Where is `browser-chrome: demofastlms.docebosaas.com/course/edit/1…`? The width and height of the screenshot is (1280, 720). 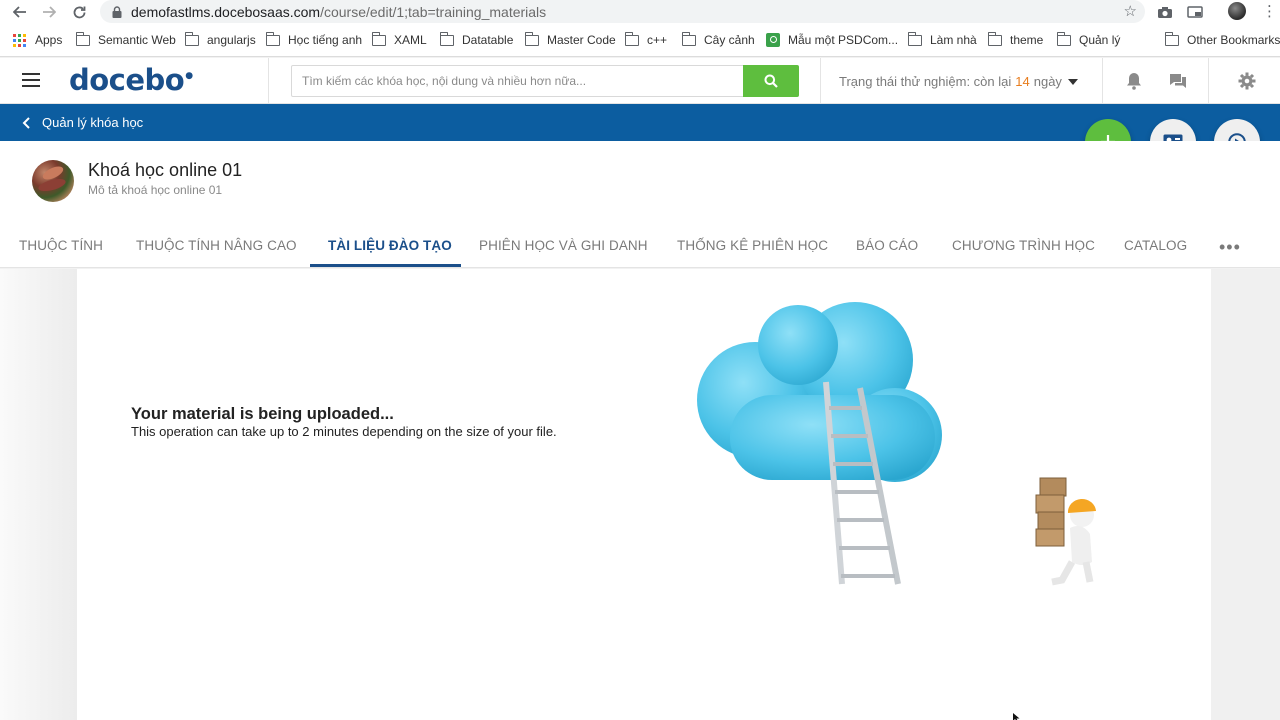
browser-chrome: demofastlms.docebosaas.com/course/edit/1… is located at coordinates (640, 28).